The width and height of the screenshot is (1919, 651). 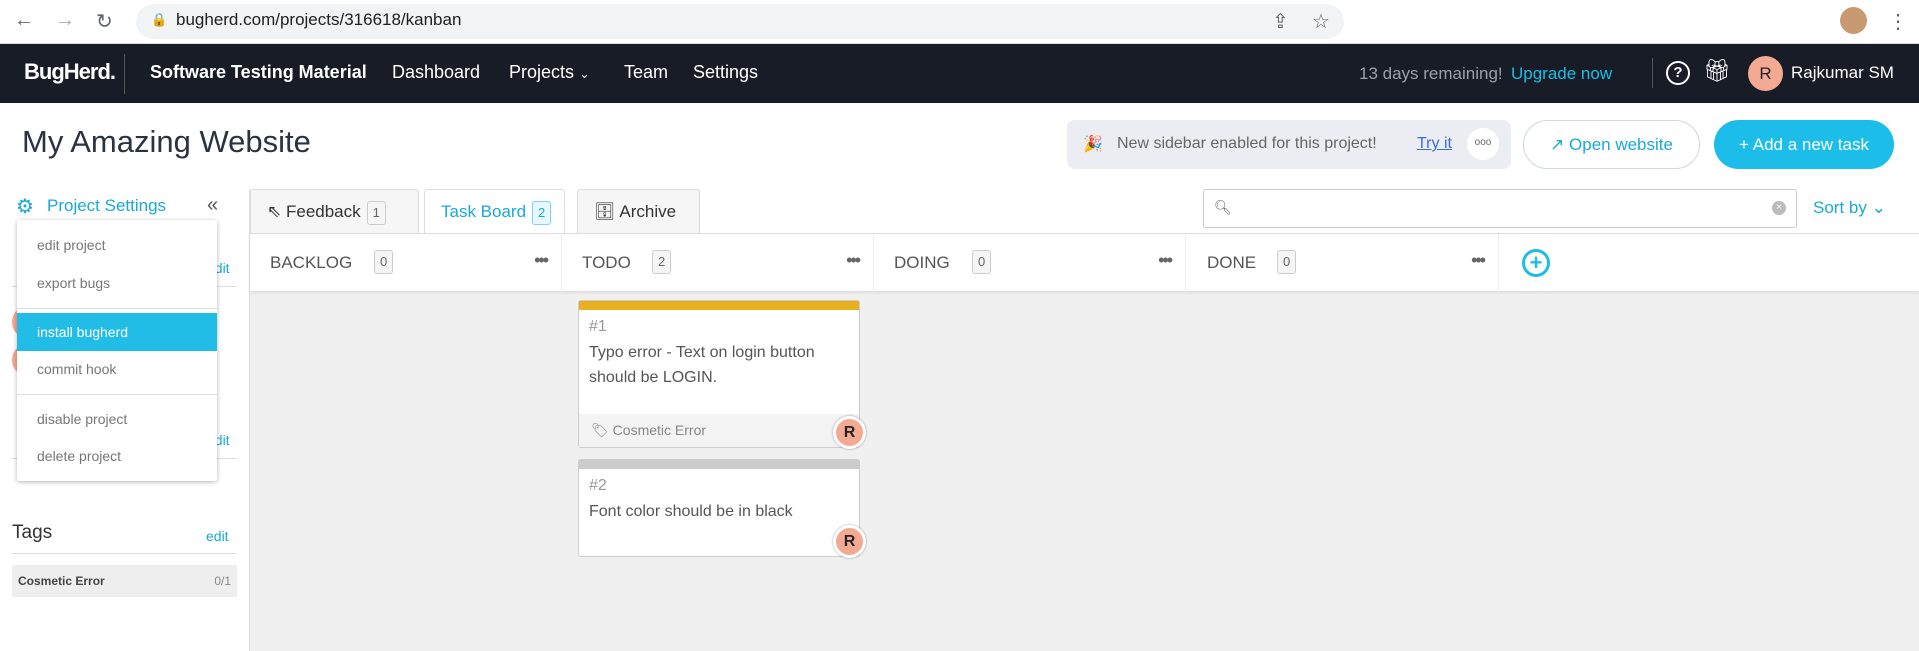 I want to click on menu-disable-project: disable project, so click(x=117, y=419).